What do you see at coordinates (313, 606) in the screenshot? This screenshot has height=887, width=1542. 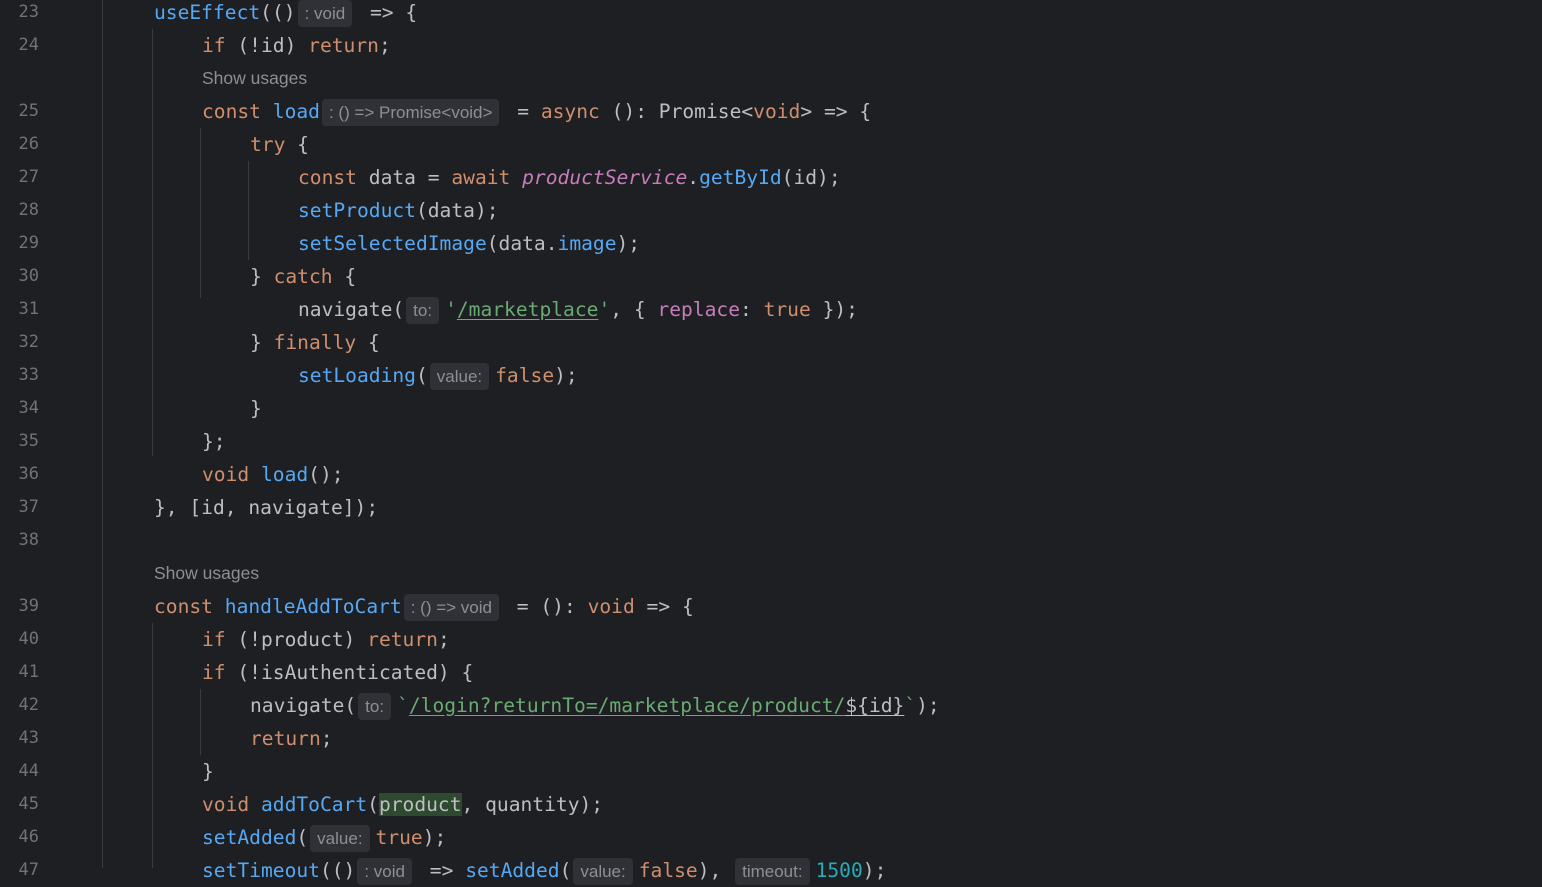 I see `code-token: handleAddToCart` at bounding box center [313, 606].